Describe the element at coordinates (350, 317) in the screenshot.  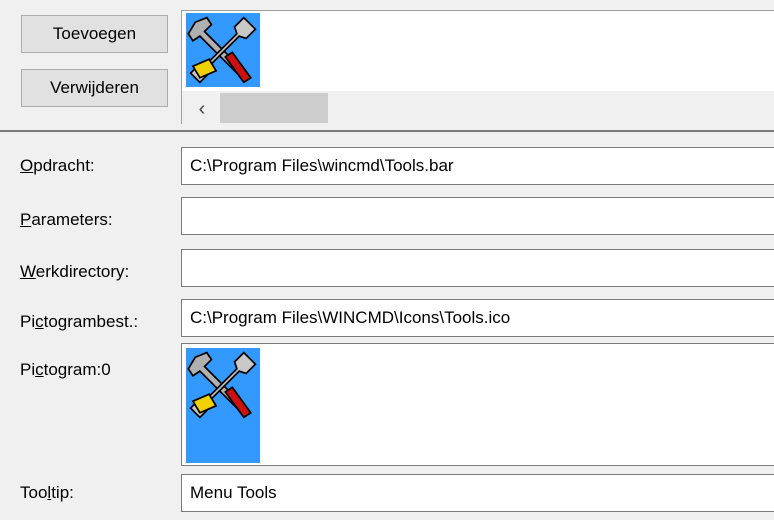
I see `iconfile-value: C:\Program Files\WINCMD\Icons\Tools.ico` at that location.